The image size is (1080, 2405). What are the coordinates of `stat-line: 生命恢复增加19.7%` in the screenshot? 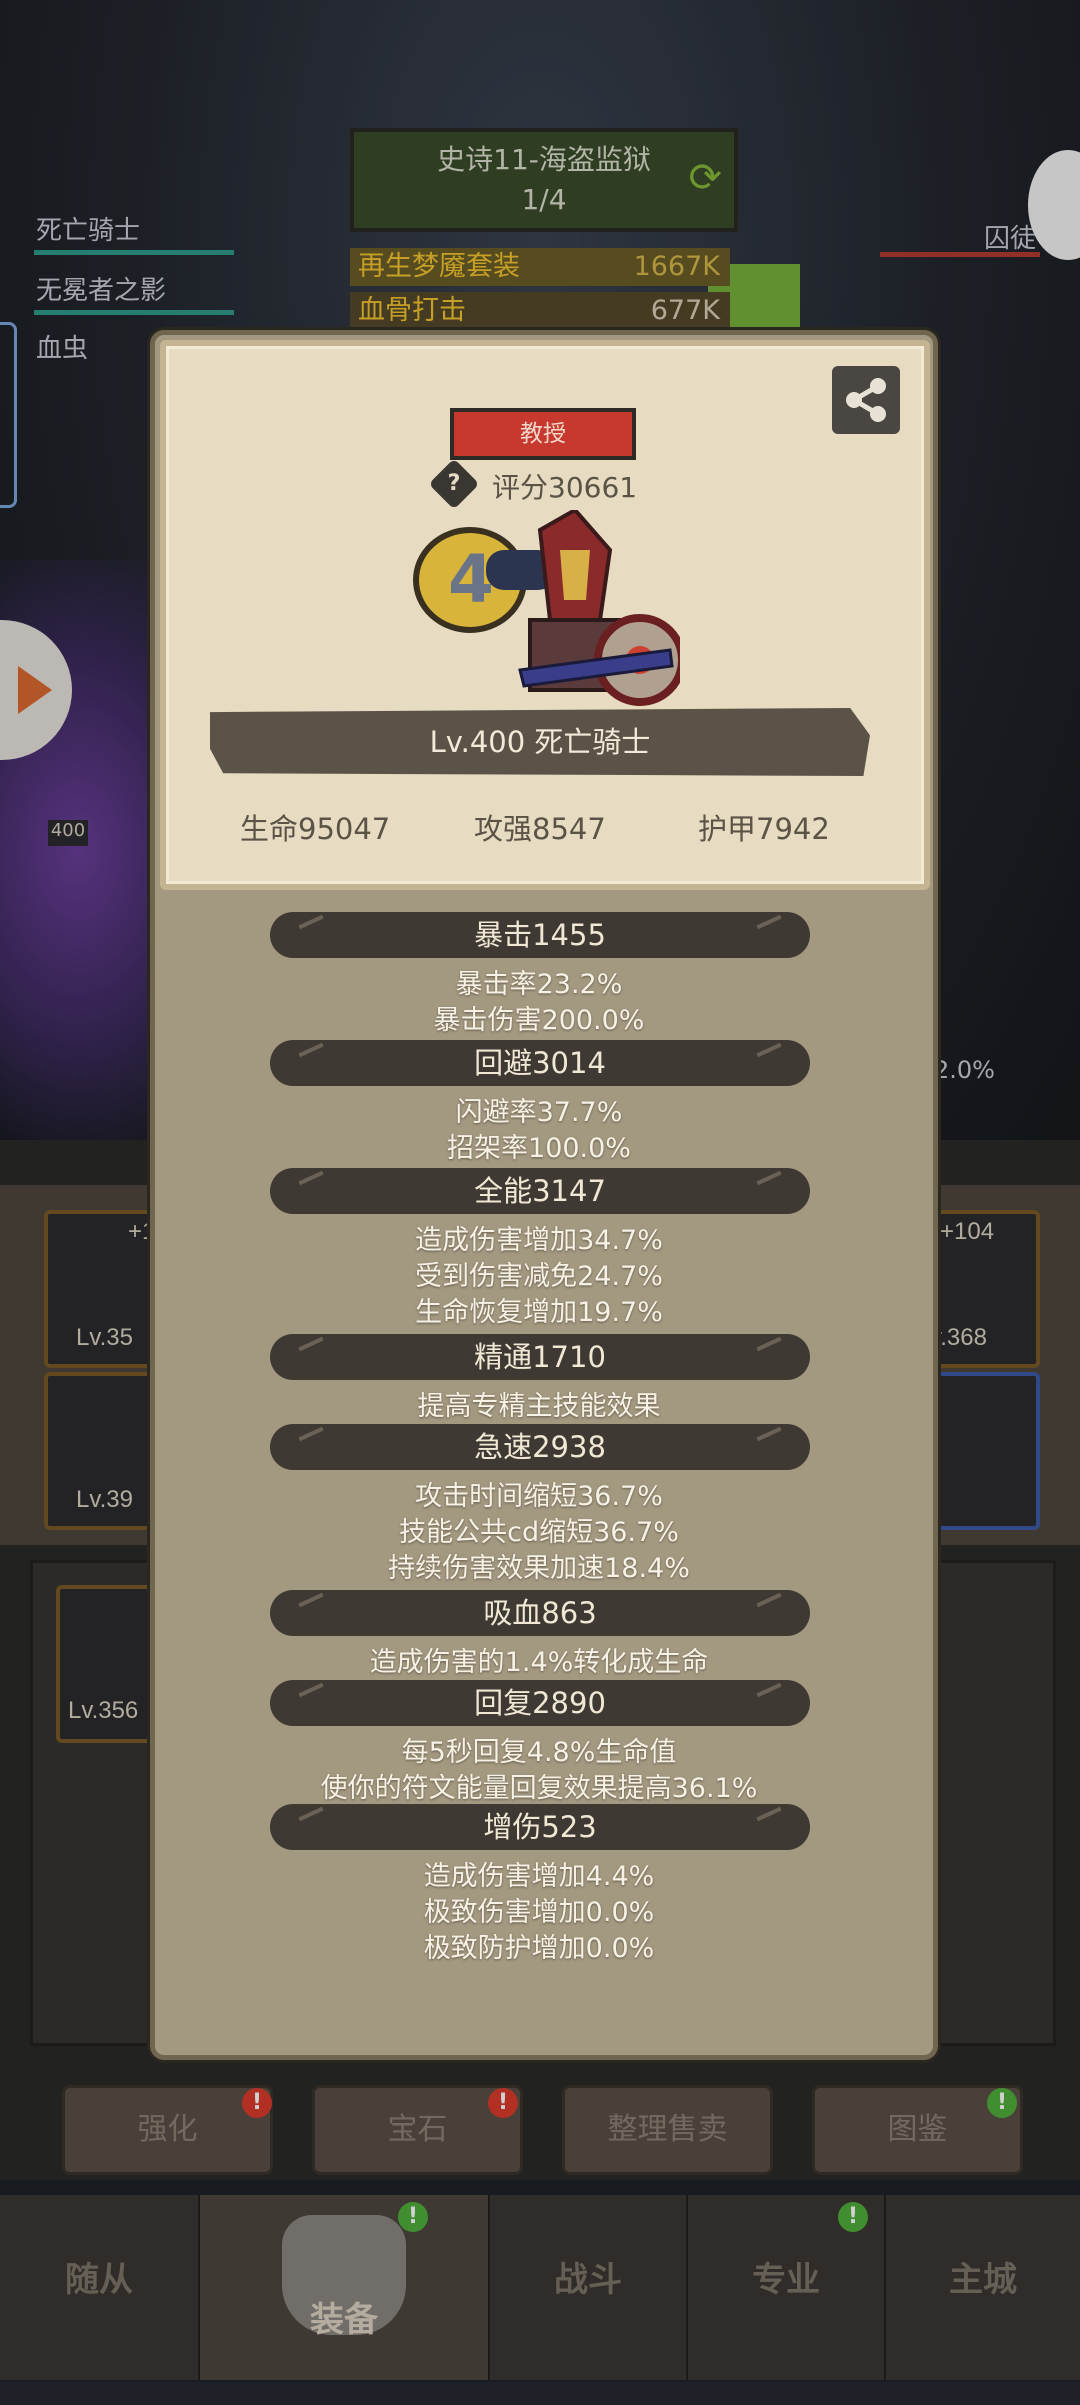 It's located at (539, 1312).